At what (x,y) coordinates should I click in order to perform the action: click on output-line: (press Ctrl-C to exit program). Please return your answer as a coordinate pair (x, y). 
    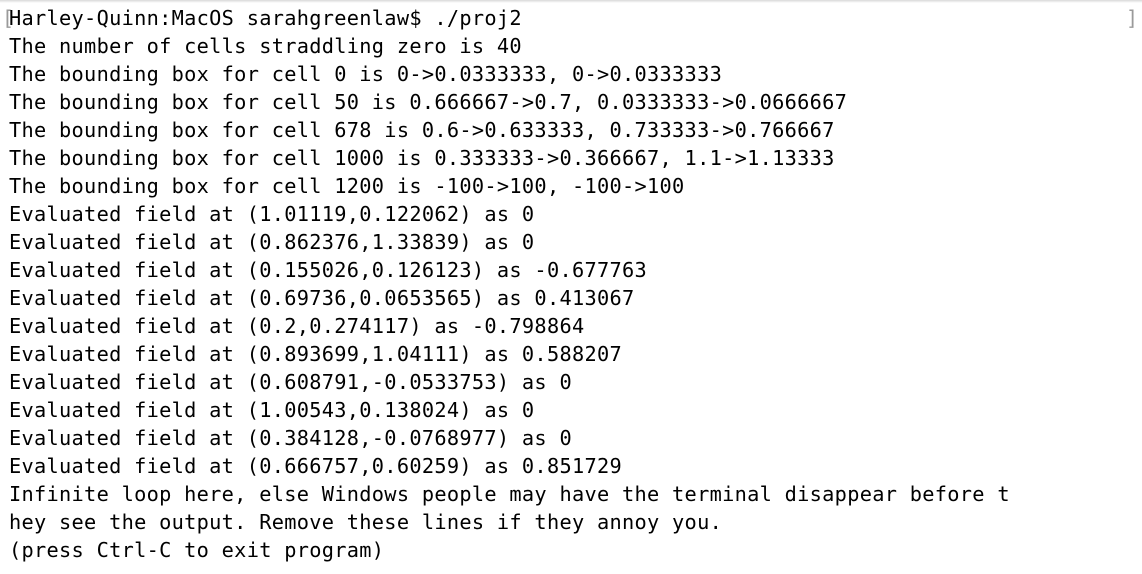
    Looking at the image, I should click on (197, 550).